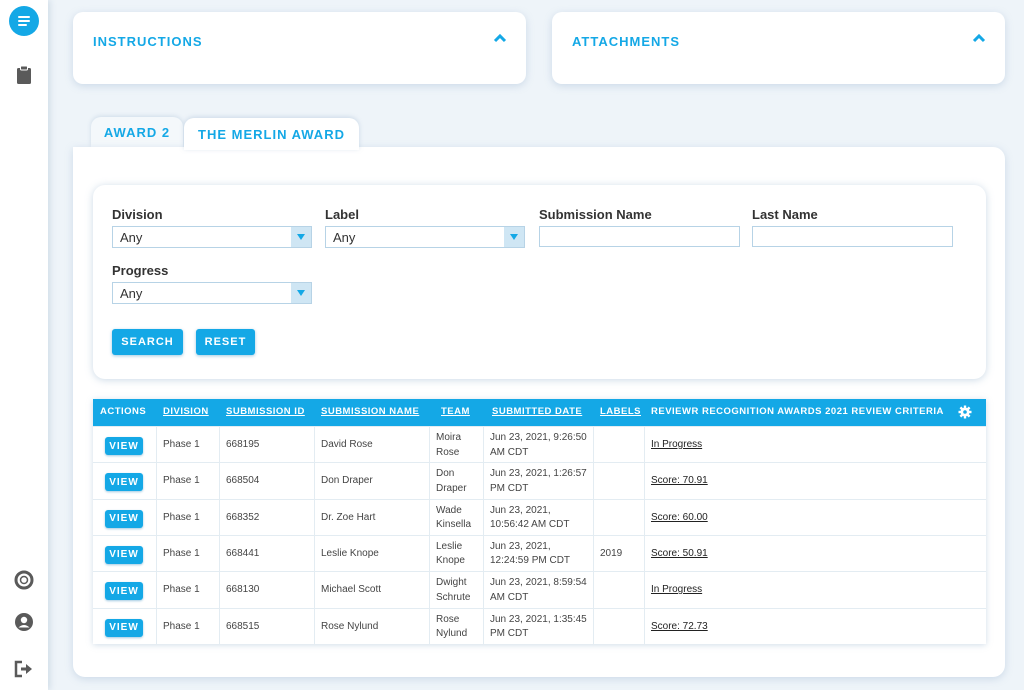 This screenshot has height=690, width=1024. Describe the element at coordinates (679, 554) in the screenshot. I see `cell-review-status-link: Score: 50.91` at that location.